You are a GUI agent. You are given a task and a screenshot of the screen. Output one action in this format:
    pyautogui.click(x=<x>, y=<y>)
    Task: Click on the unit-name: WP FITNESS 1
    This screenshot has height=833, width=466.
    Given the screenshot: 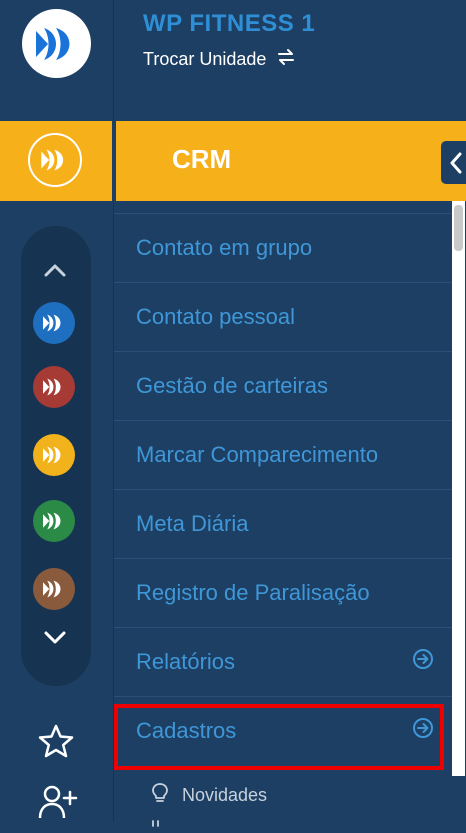 What is the action you would take?
    pyautogui.click(x=229, y=23)
    